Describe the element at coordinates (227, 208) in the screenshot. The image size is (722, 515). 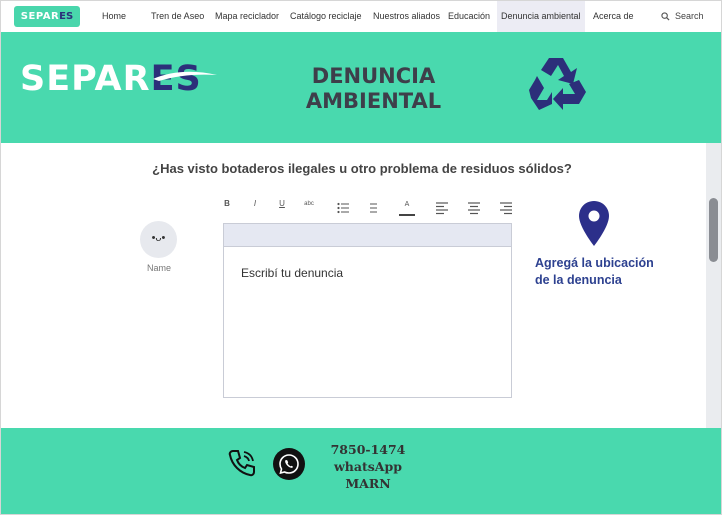
I see `bold-button: B` at that location.